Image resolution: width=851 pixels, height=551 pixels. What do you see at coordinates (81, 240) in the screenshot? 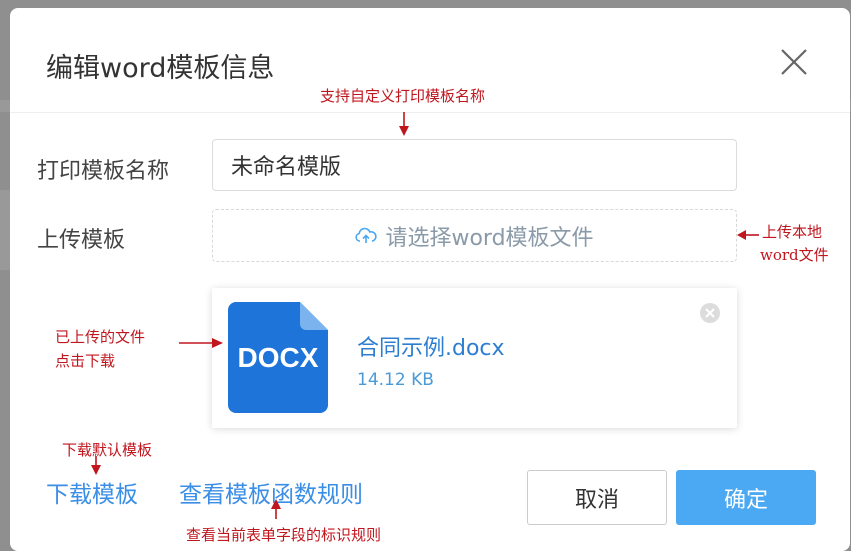
I see `upload-template-label: 上传模板` at bounding box center [81, 240].